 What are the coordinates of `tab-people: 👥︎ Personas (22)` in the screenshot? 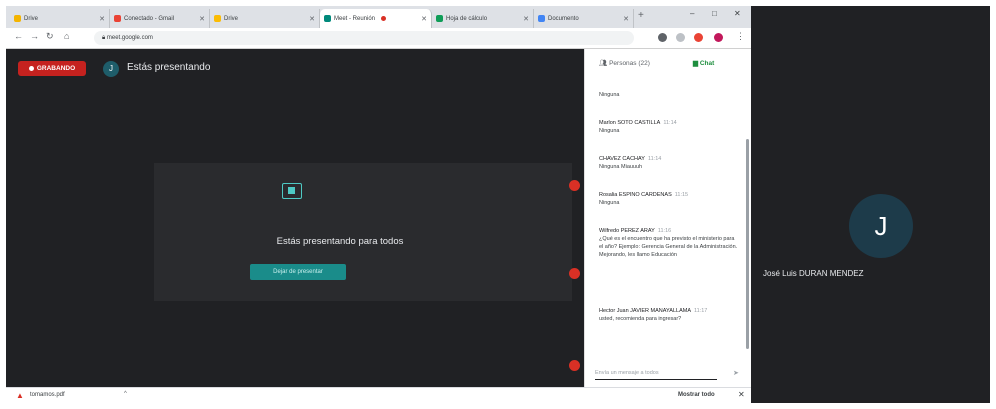 It's located at (624, 63).